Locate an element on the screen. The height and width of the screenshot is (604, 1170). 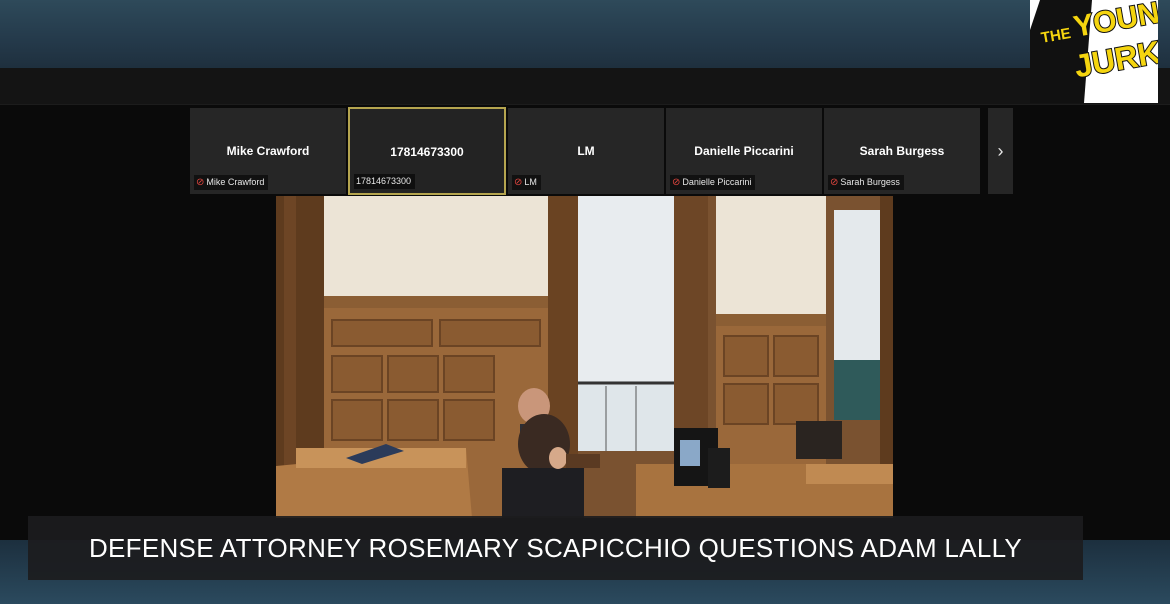
the-young-jurks-logo: THE YOUNG JURKS is located at coordinates (1094, 51).